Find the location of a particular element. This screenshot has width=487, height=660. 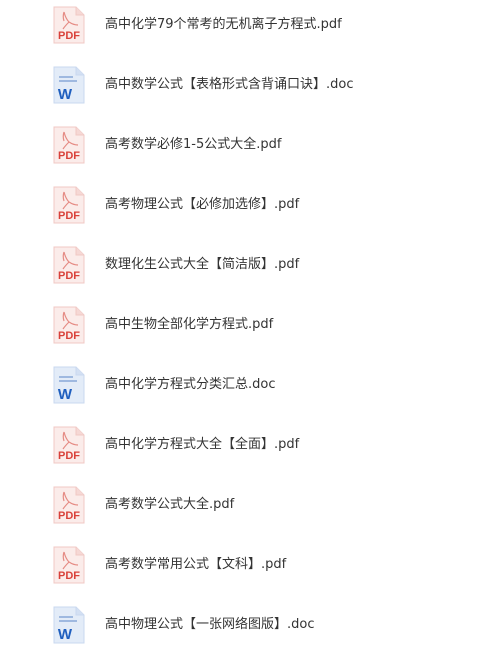

file-row: PDF 高中生物全部化学方程式.pdf is located at coordinates (243, 330).